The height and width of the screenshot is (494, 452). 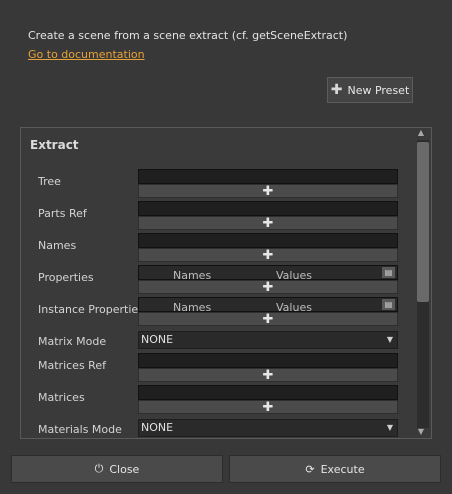 I want to click on tree-label: Tree, so click(x=49, y=181).